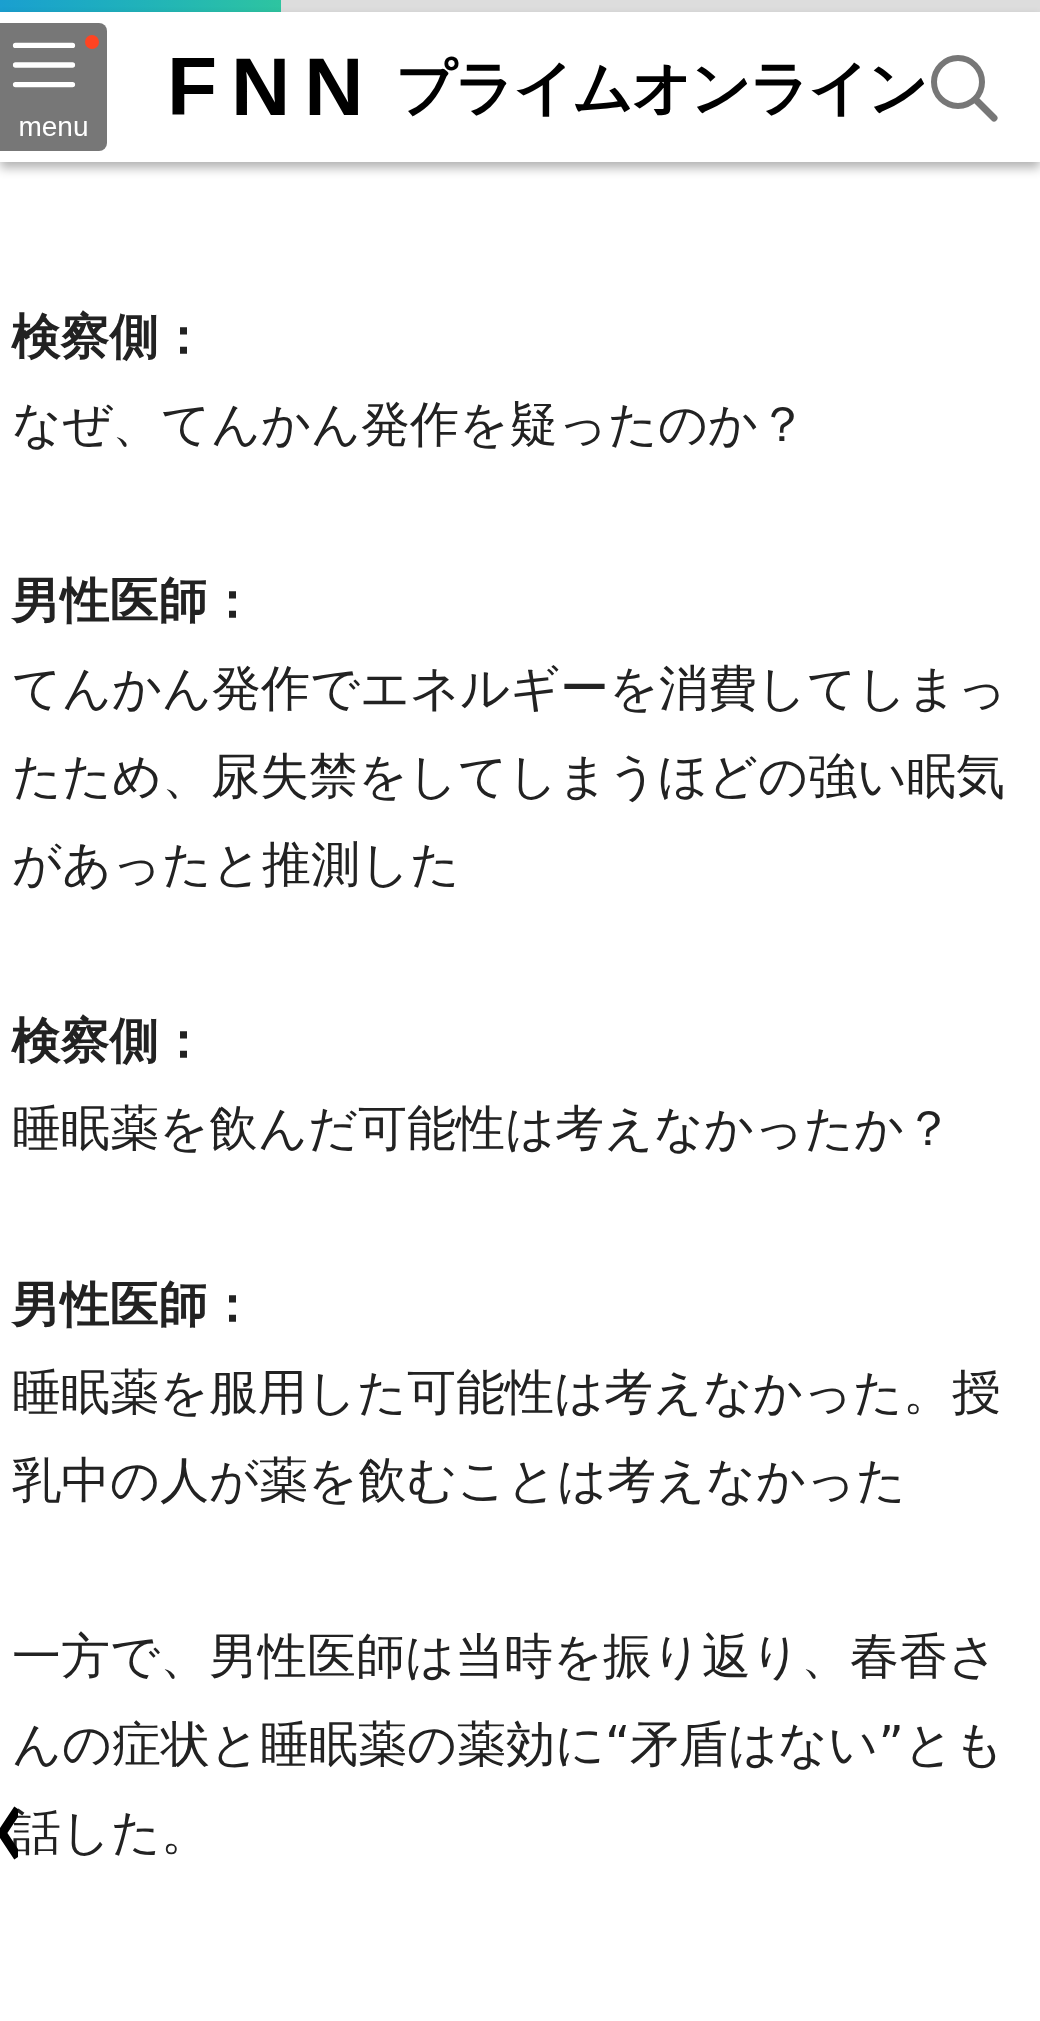  I want to click on article-paragraph: なぜ、てんかん発作を疑ったのか？, so click(410, 425).